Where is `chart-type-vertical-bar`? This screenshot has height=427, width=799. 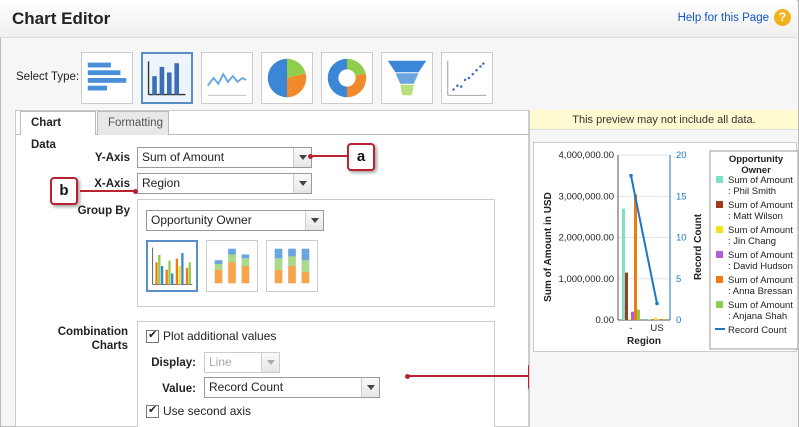
chart-type-vertical-bar is located at coordinates (167, 78).